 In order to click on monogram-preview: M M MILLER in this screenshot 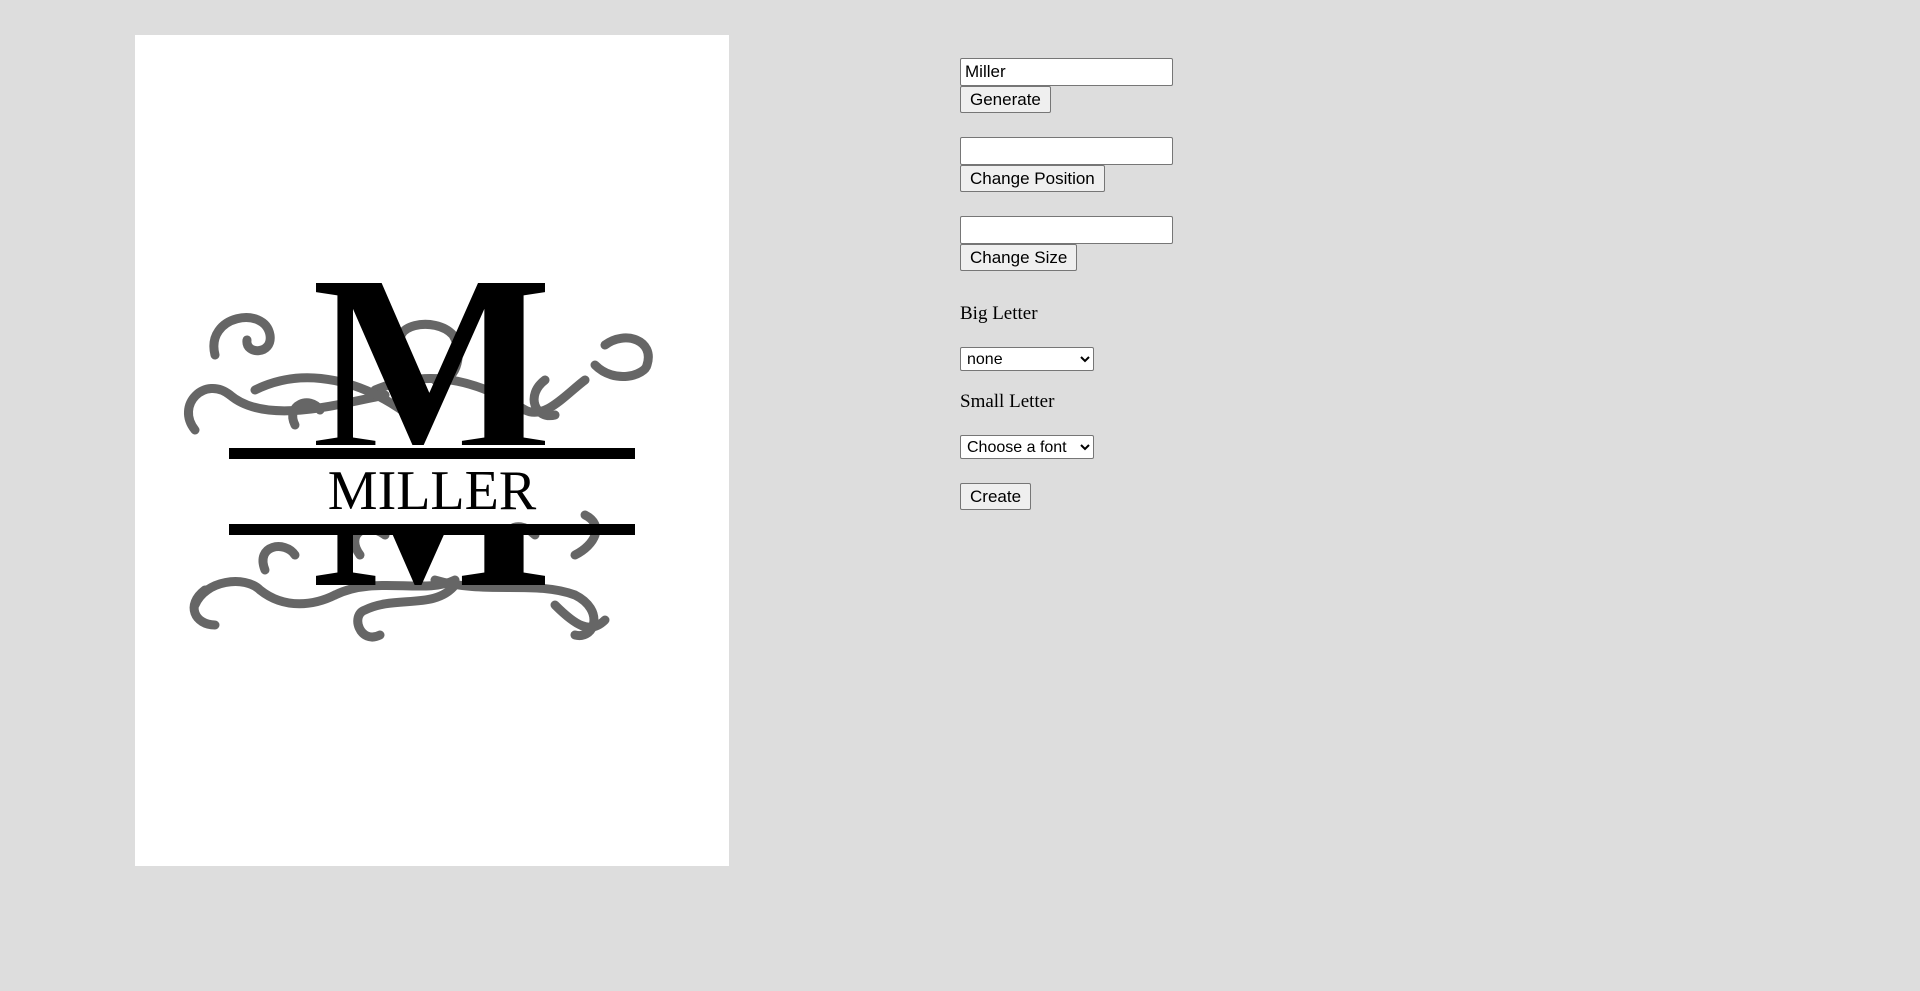, I will do `click(418, 433)`.